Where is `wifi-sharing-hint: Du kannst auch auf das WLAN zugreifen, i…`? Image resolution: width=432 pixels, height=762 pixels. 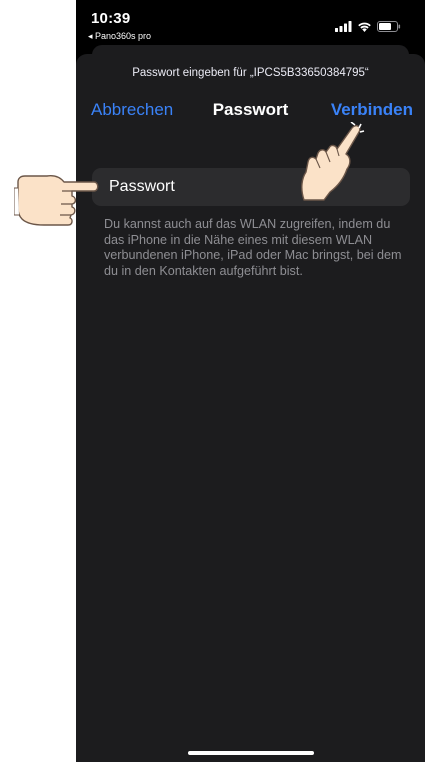
wifi-sharing-hint: Du kannst auch auf das WLAN zugreifen, i… is located at coordinates (253, 247).